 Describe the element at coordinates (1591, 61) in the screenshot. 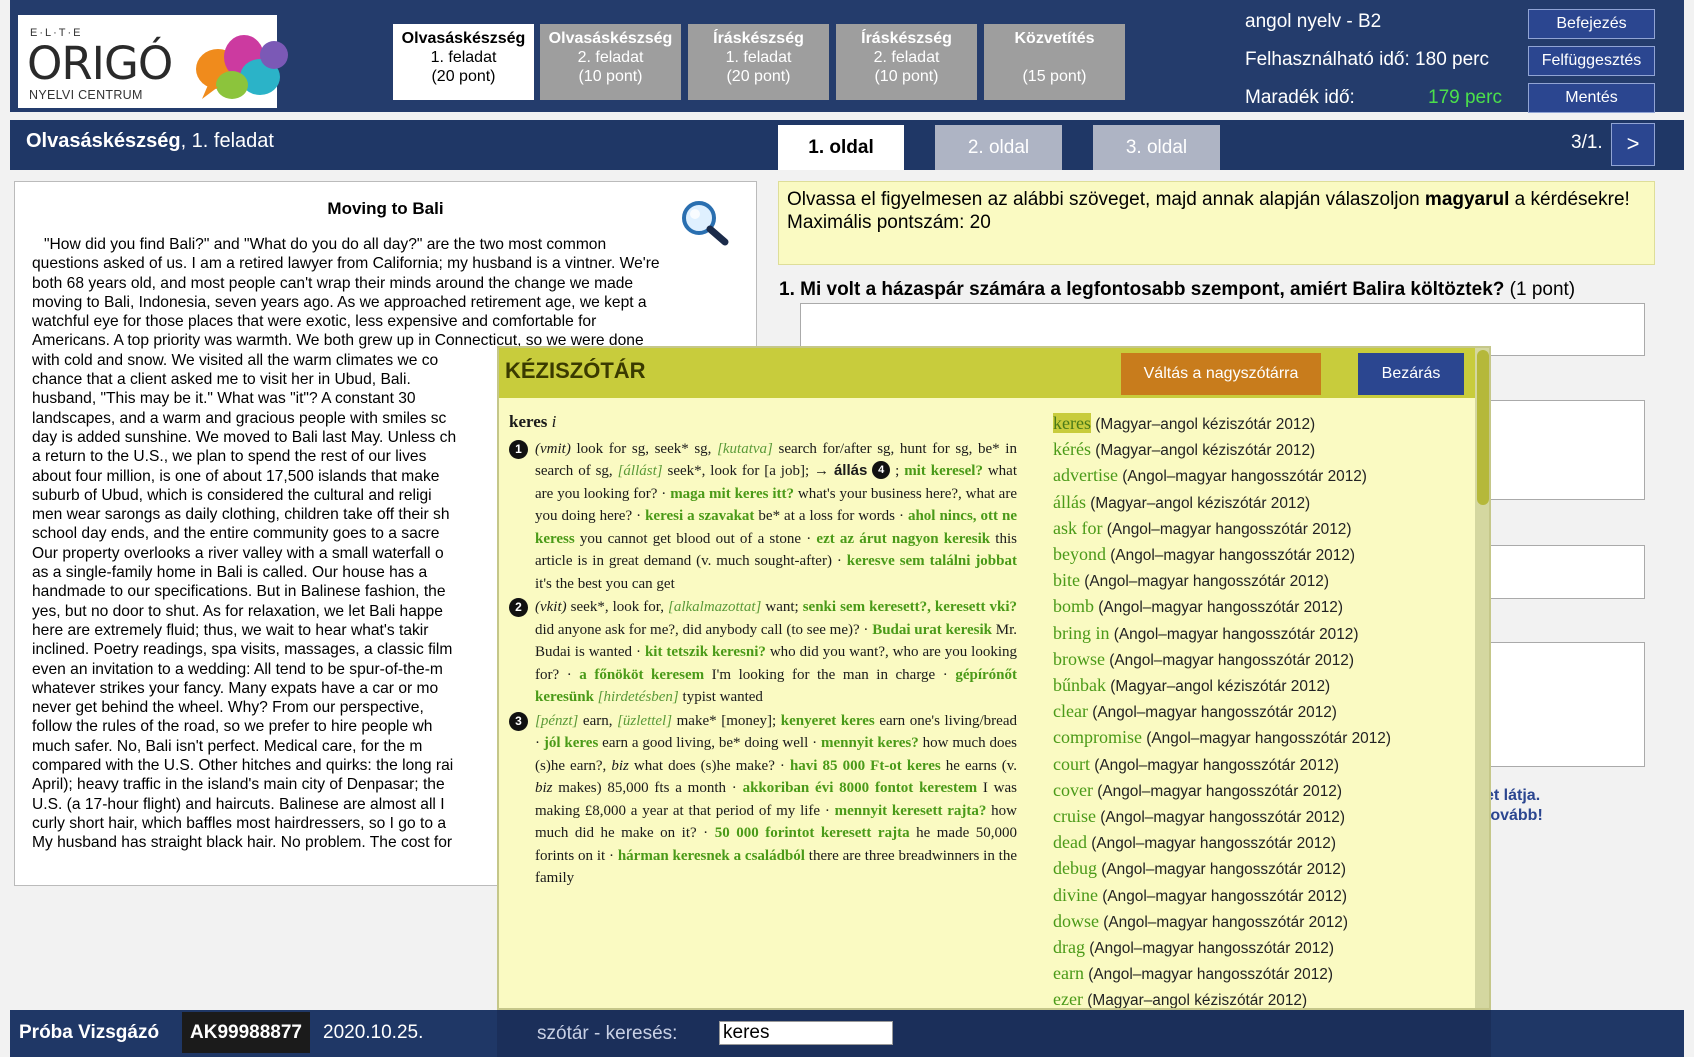

I see `suspend-button: Felfüggesztés` at that location.